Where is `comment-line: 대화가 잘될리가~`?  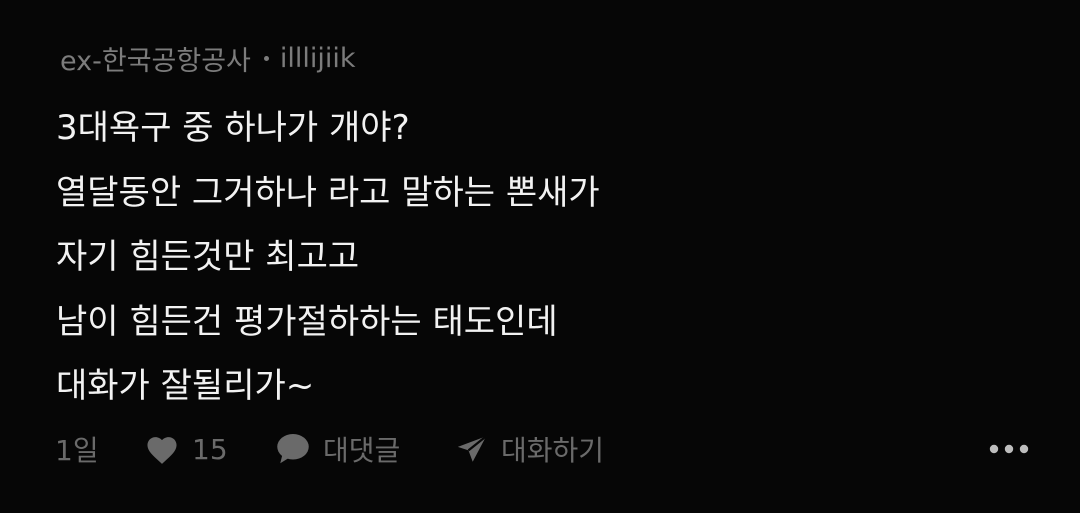
comment-line: 대화가 잘될리가~ is located at coordinates (185, 386).